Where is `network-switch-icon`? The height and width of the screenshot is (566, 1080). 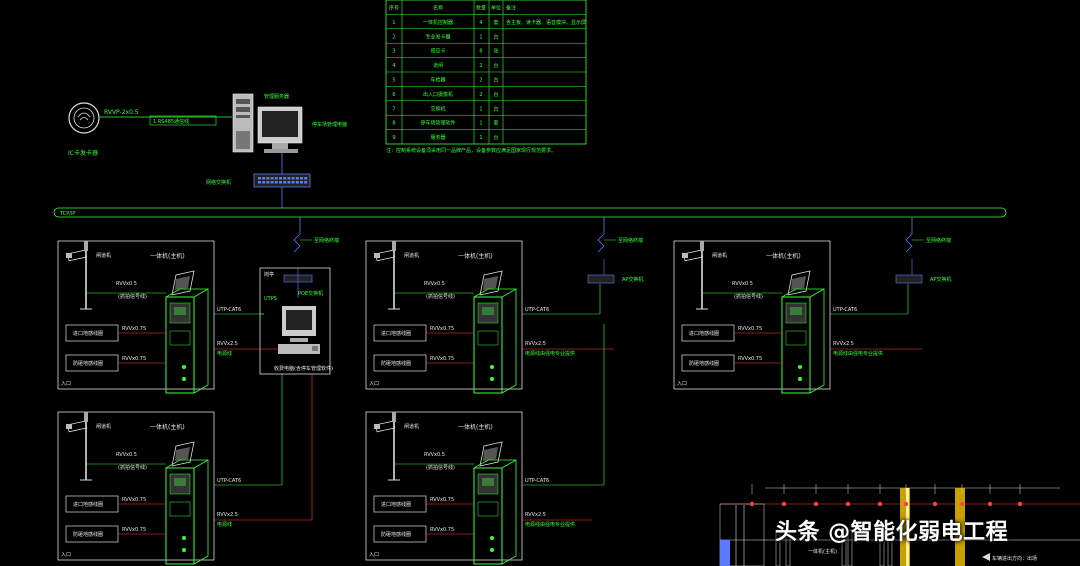 network-switch-icon is located at coordinates (282, 180).